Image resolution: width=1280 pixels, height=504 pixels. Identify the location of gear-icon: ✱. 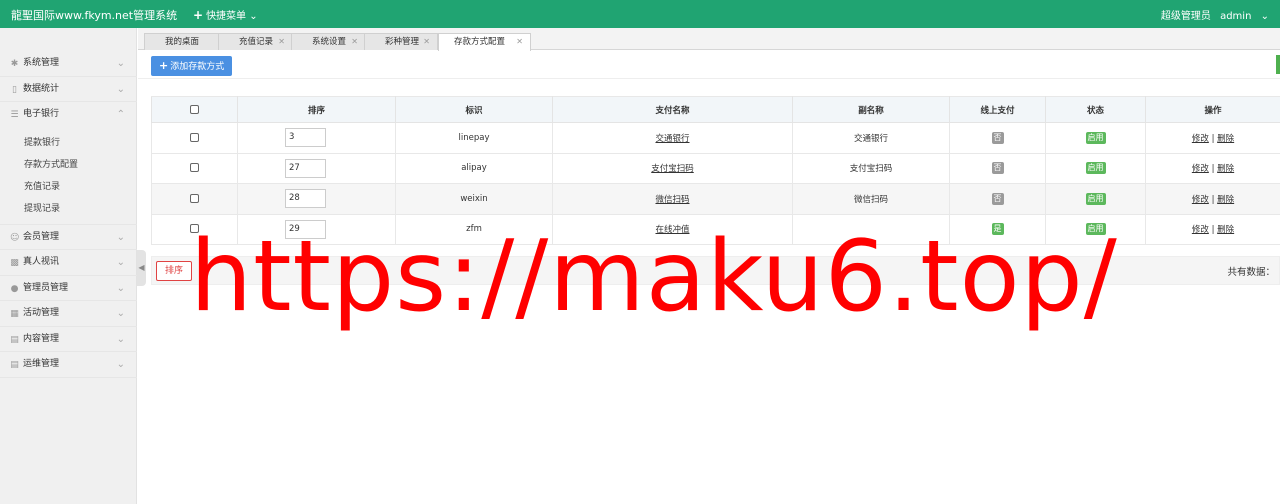
(14, 64).